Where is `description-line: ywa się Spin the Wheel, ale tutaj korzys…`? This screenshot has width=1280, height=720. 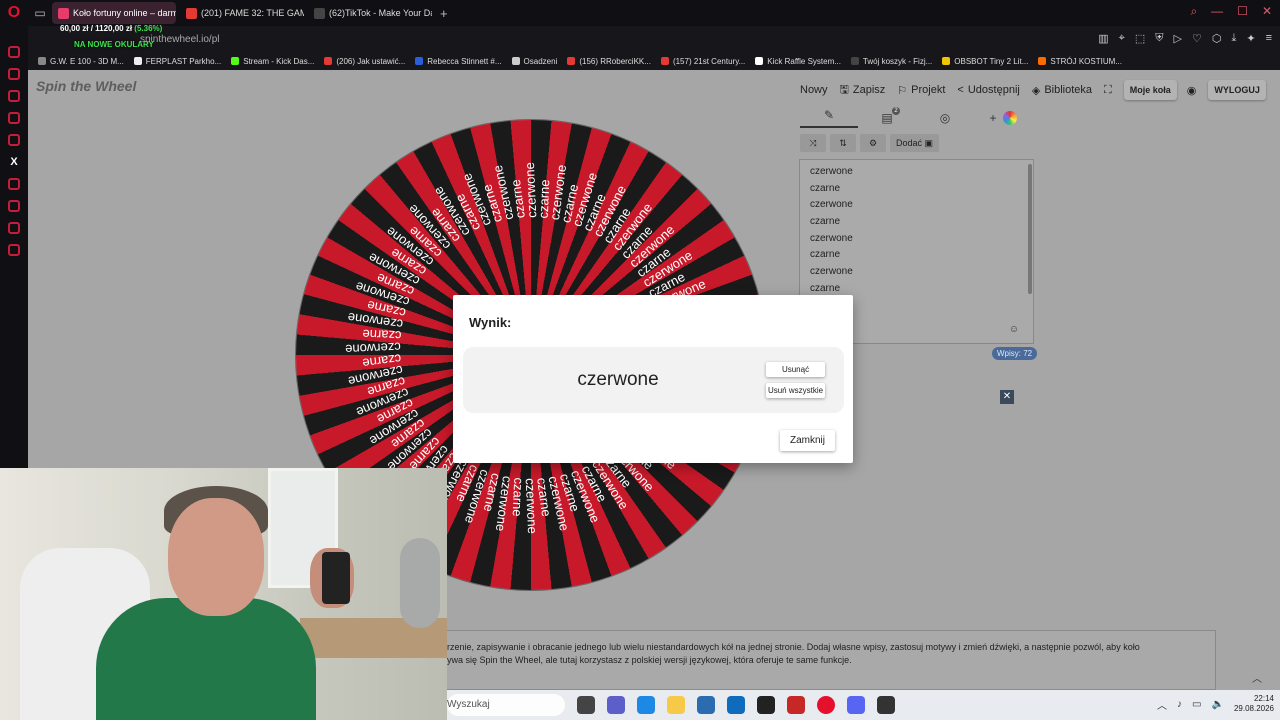 description-line: ywa się Spin the Wheel, ale tutaj korzys… is located at coordinates (649, 660).